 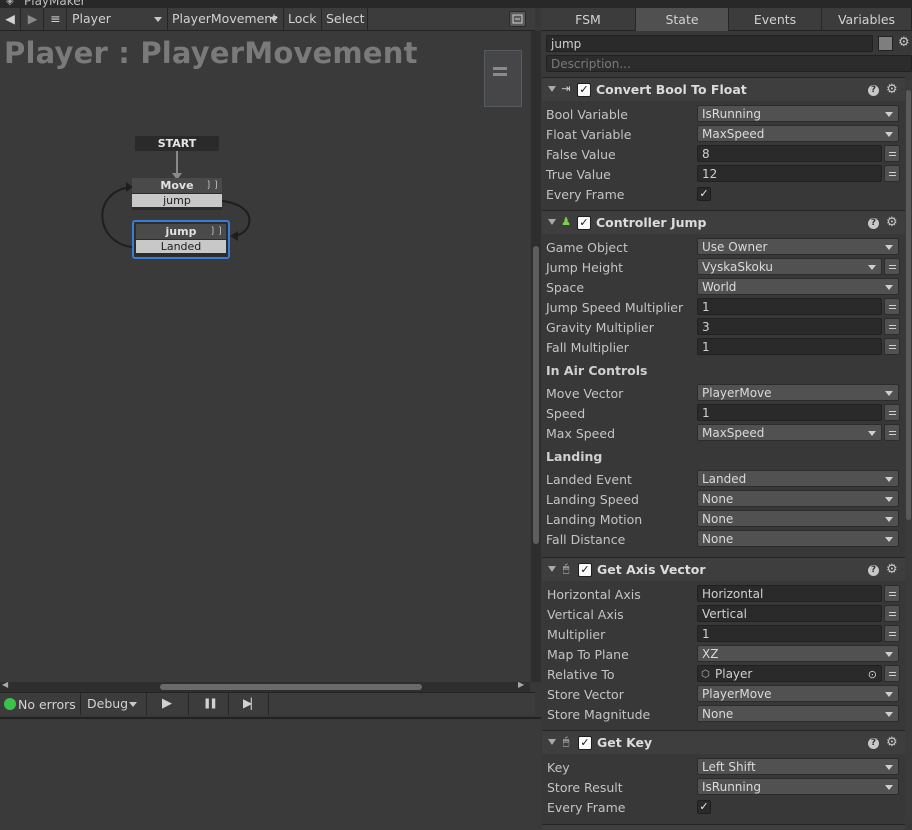 What do you see at coordinates (345, 19) in the screenshot?
I see `select-button: Select` at bounding box center [345, 19].